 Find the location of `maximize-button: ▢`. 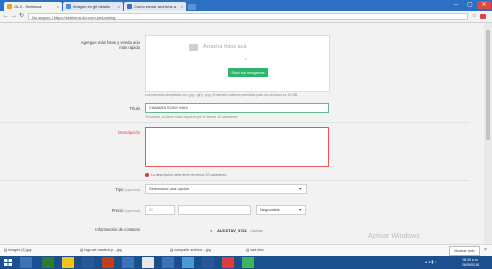

maximize-button: ▢ is located at coordinates (470, 5).